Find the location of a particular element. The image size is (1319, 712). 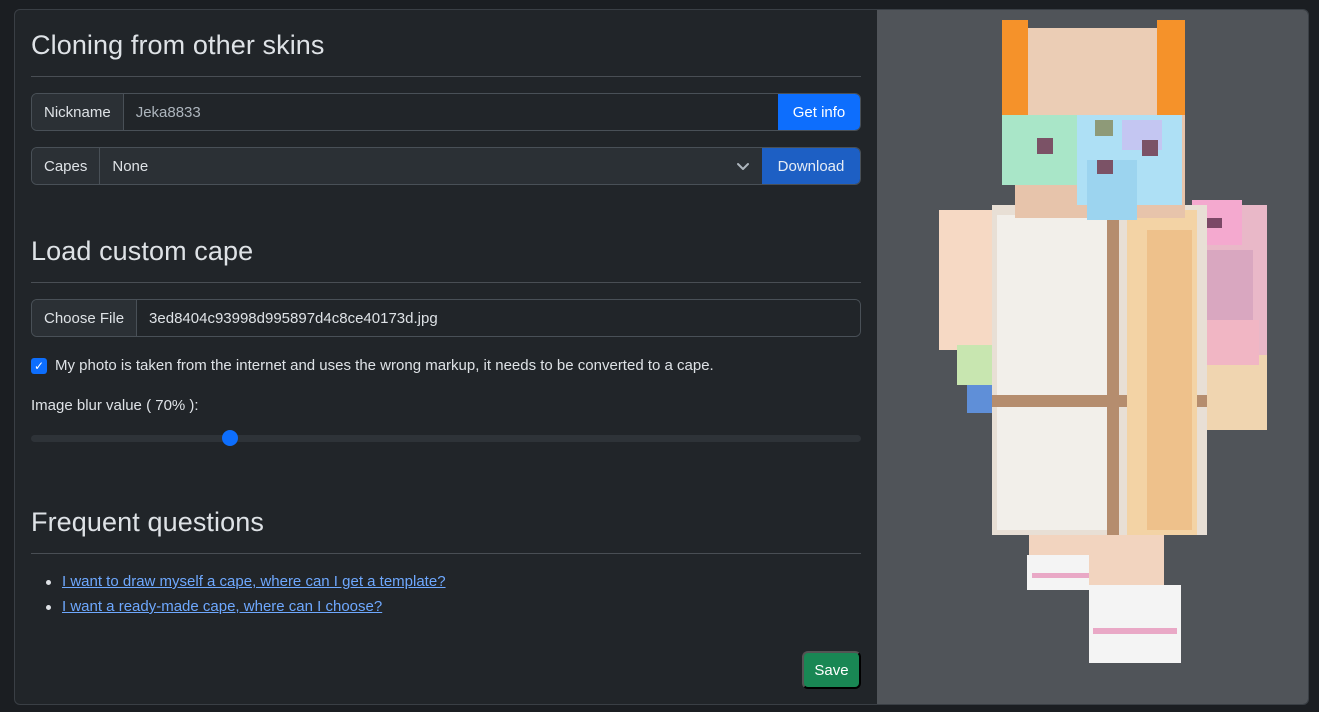

chevron-down-icon is located at coordinates (743, 166).